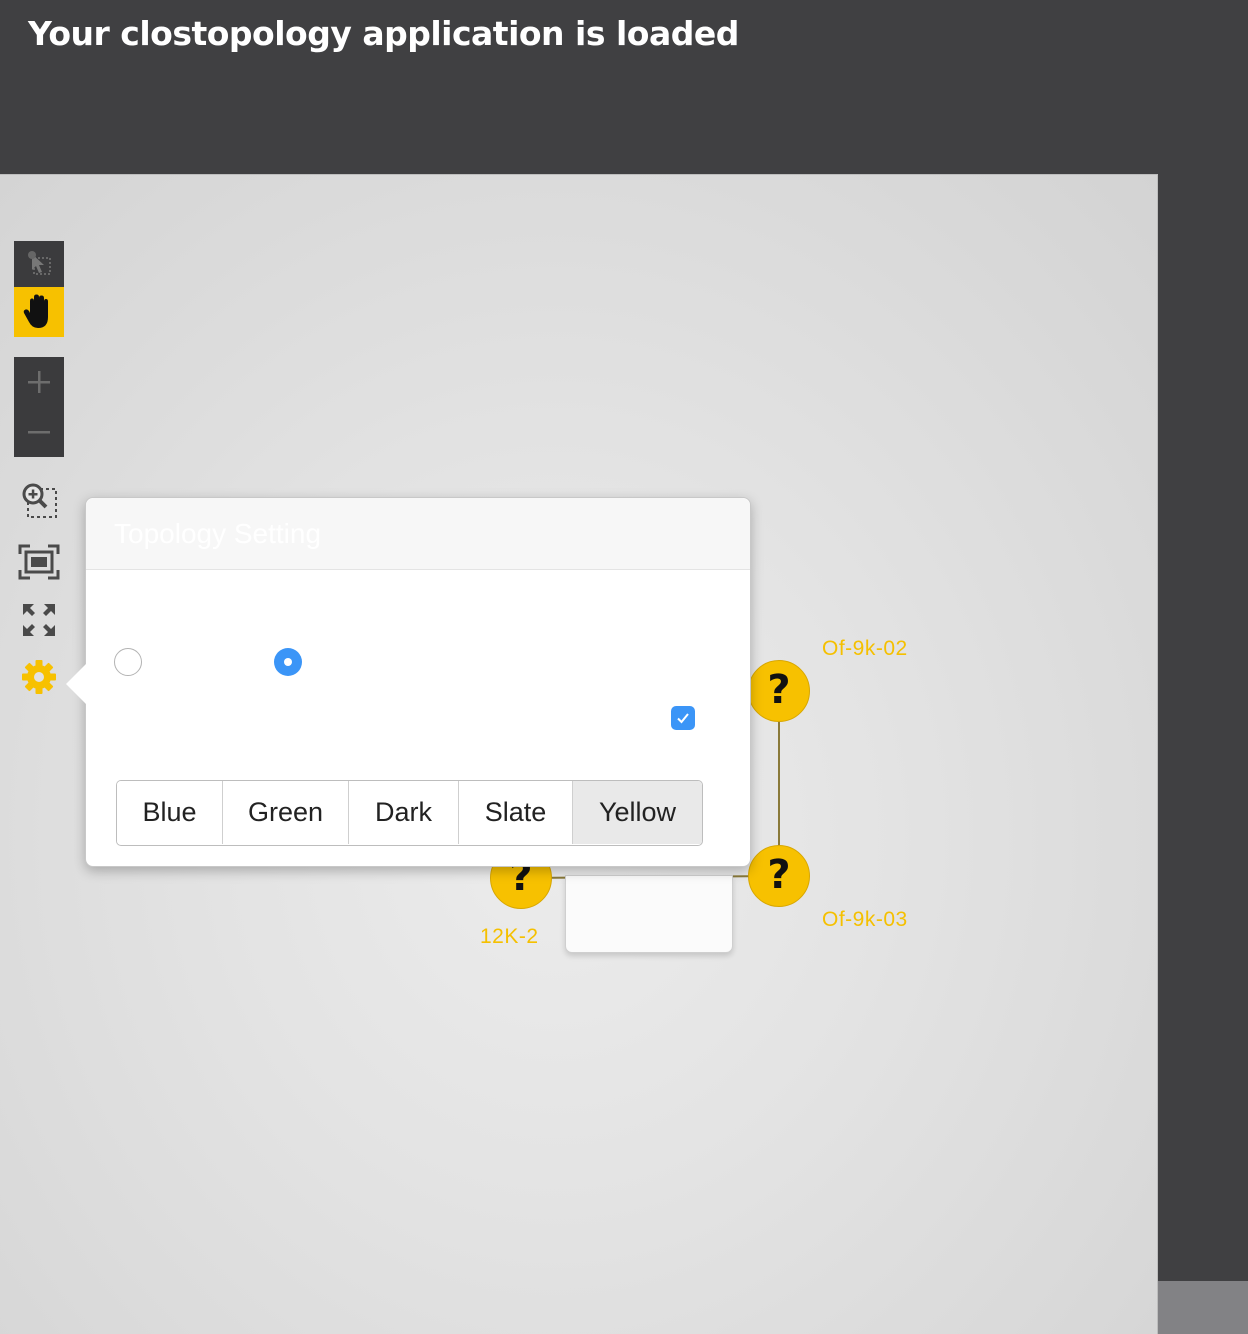 This screenshot has width=1248, height=1334. I want to click on hand-icon, so click(35, 311).